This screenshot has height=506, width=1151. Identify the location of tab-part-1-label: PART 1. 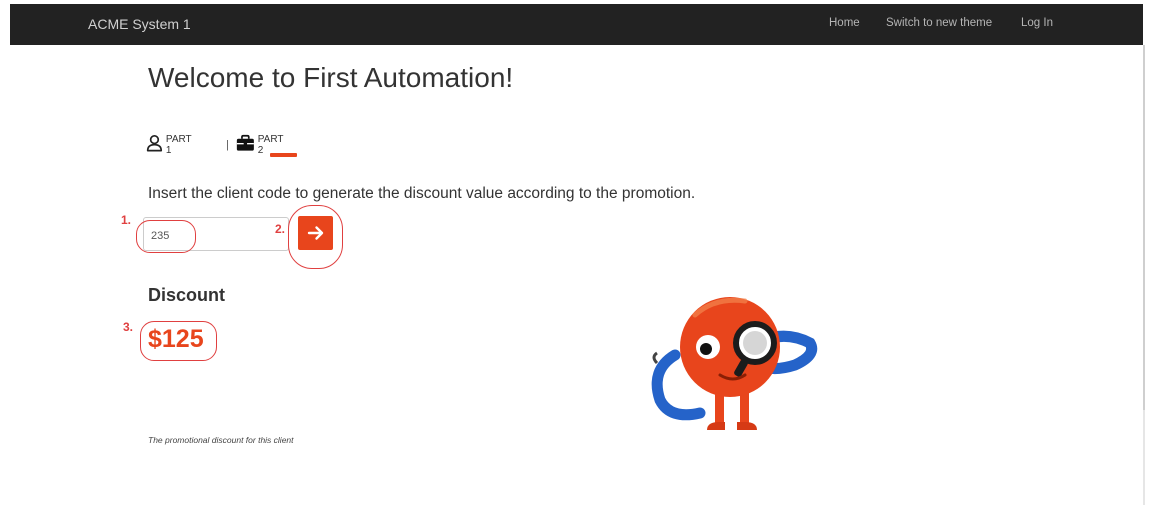
(178, 145).